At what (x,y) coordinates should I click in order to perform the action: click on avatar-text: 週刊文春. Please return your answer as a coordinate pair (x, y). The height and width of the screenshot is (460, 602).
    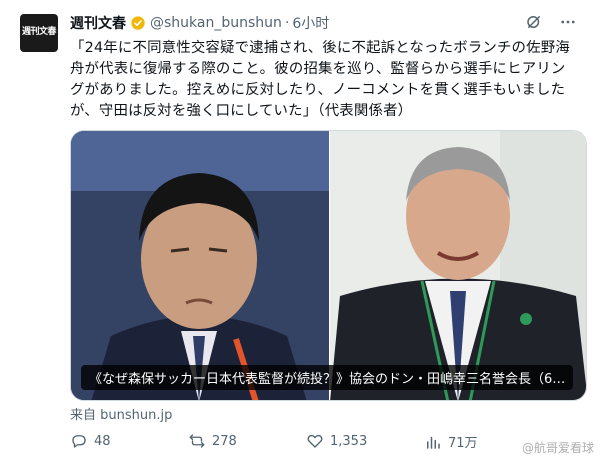
    Looking at the image, I should click on (39, 32).